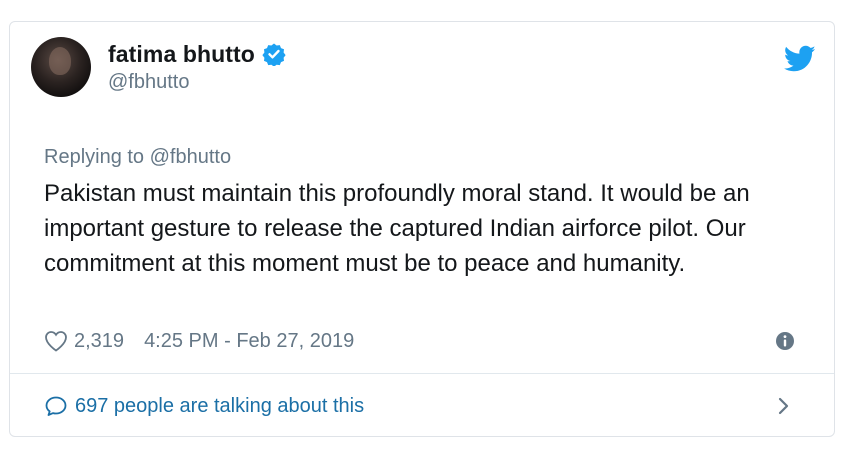 The height and width of the screenshot is (458, 850). What do you see at coordinates (99, 341) in the screenshot?
I see `like-count: 2,319` at bounding box center [99, 341].